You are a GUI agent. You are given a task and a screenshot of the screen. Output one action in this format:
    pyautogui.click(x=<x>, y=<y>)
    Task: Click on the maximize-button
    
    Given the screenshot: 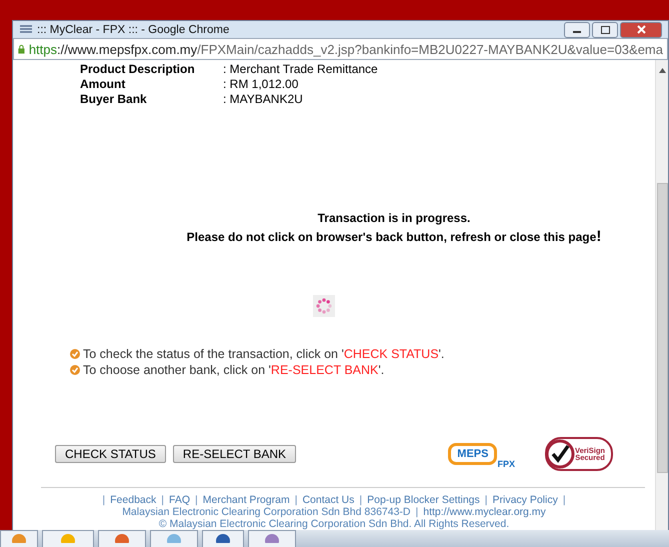 What is the action you would take?
    pyautogui.click(x=605, y=30)
    